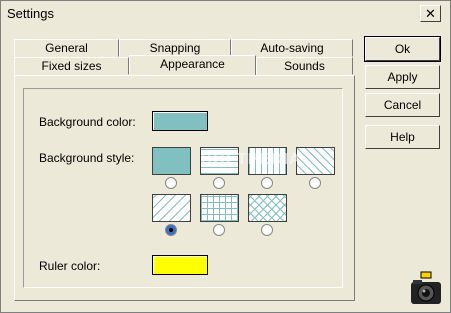 This screenshot has width=451, height=313. I want to click on tab-label: Auto-saving, so click(292, 48).